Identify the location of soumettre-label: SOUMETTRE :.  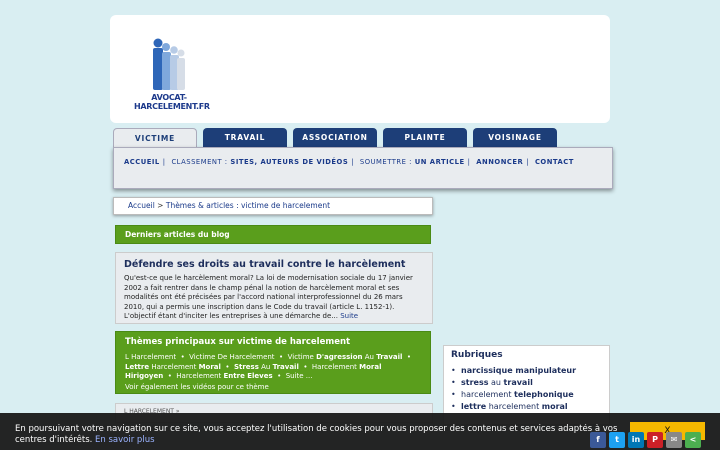
(385, 162).